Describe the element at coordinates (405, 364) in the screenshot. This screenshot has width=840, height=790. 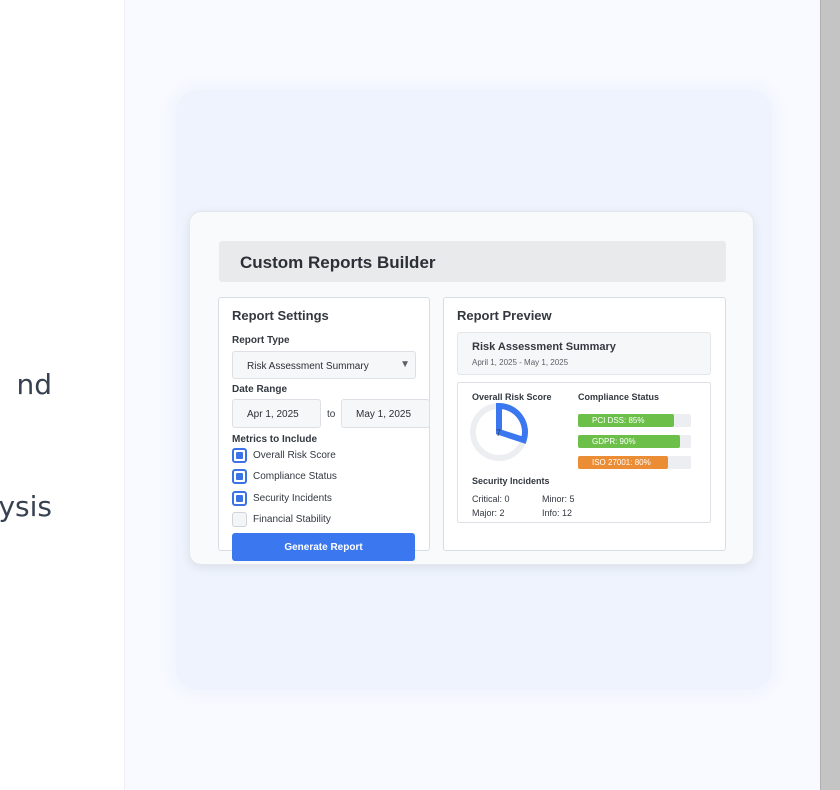
I see `chevron-down-icon: ▼` at that location.